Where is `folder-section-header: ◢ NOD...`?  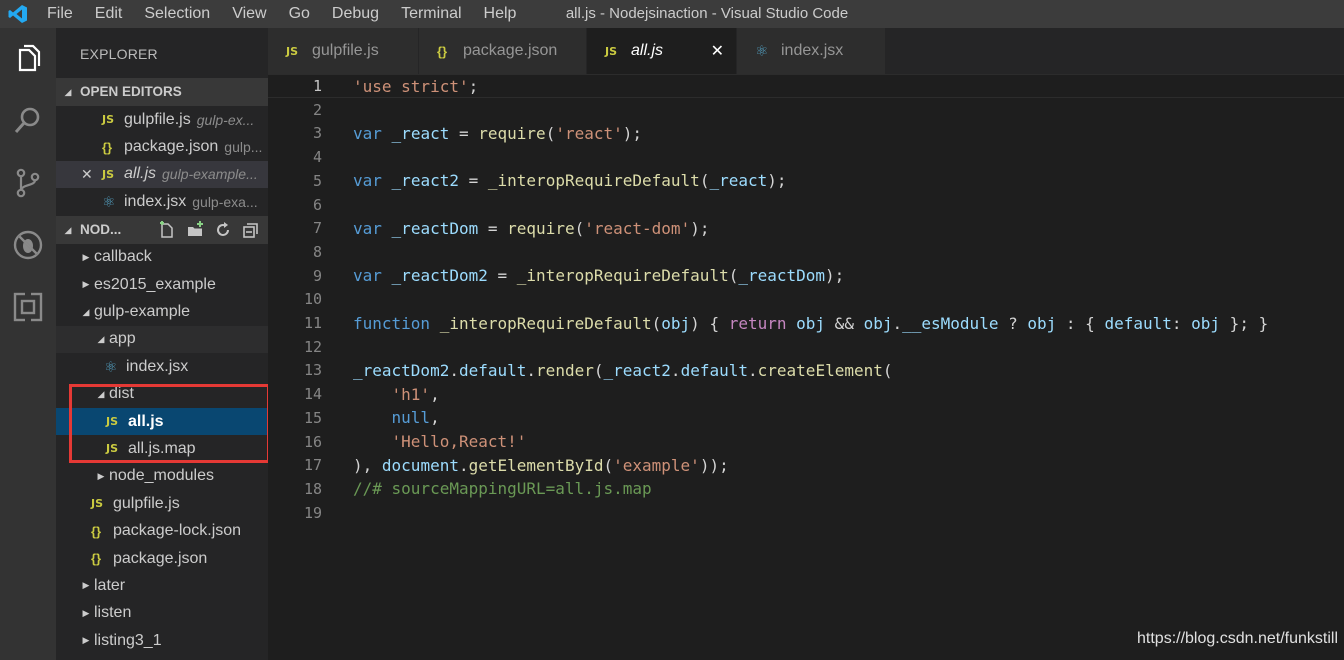
folder-section-header: ◢ NOD... is located at coordinates (162, 229).